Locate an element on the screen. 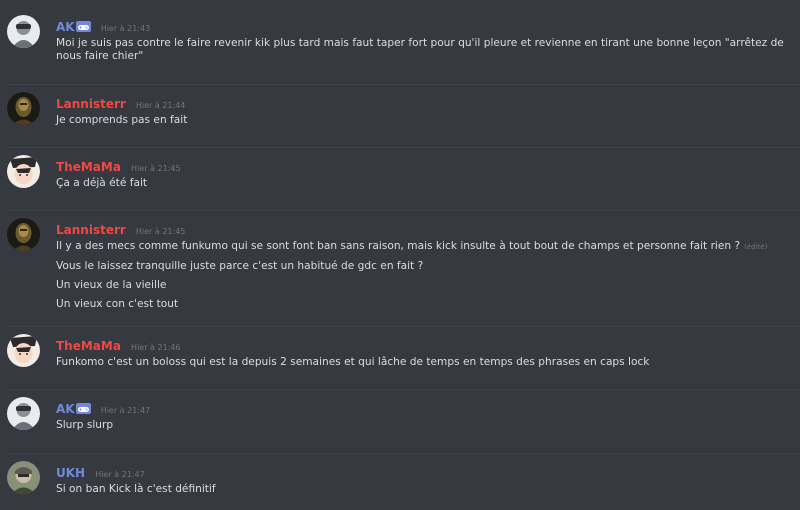 Image resolution: width=800 pixels, height=510 pixels. message-text: Un vieux con c'est tout is located at coordinates (117, 304).